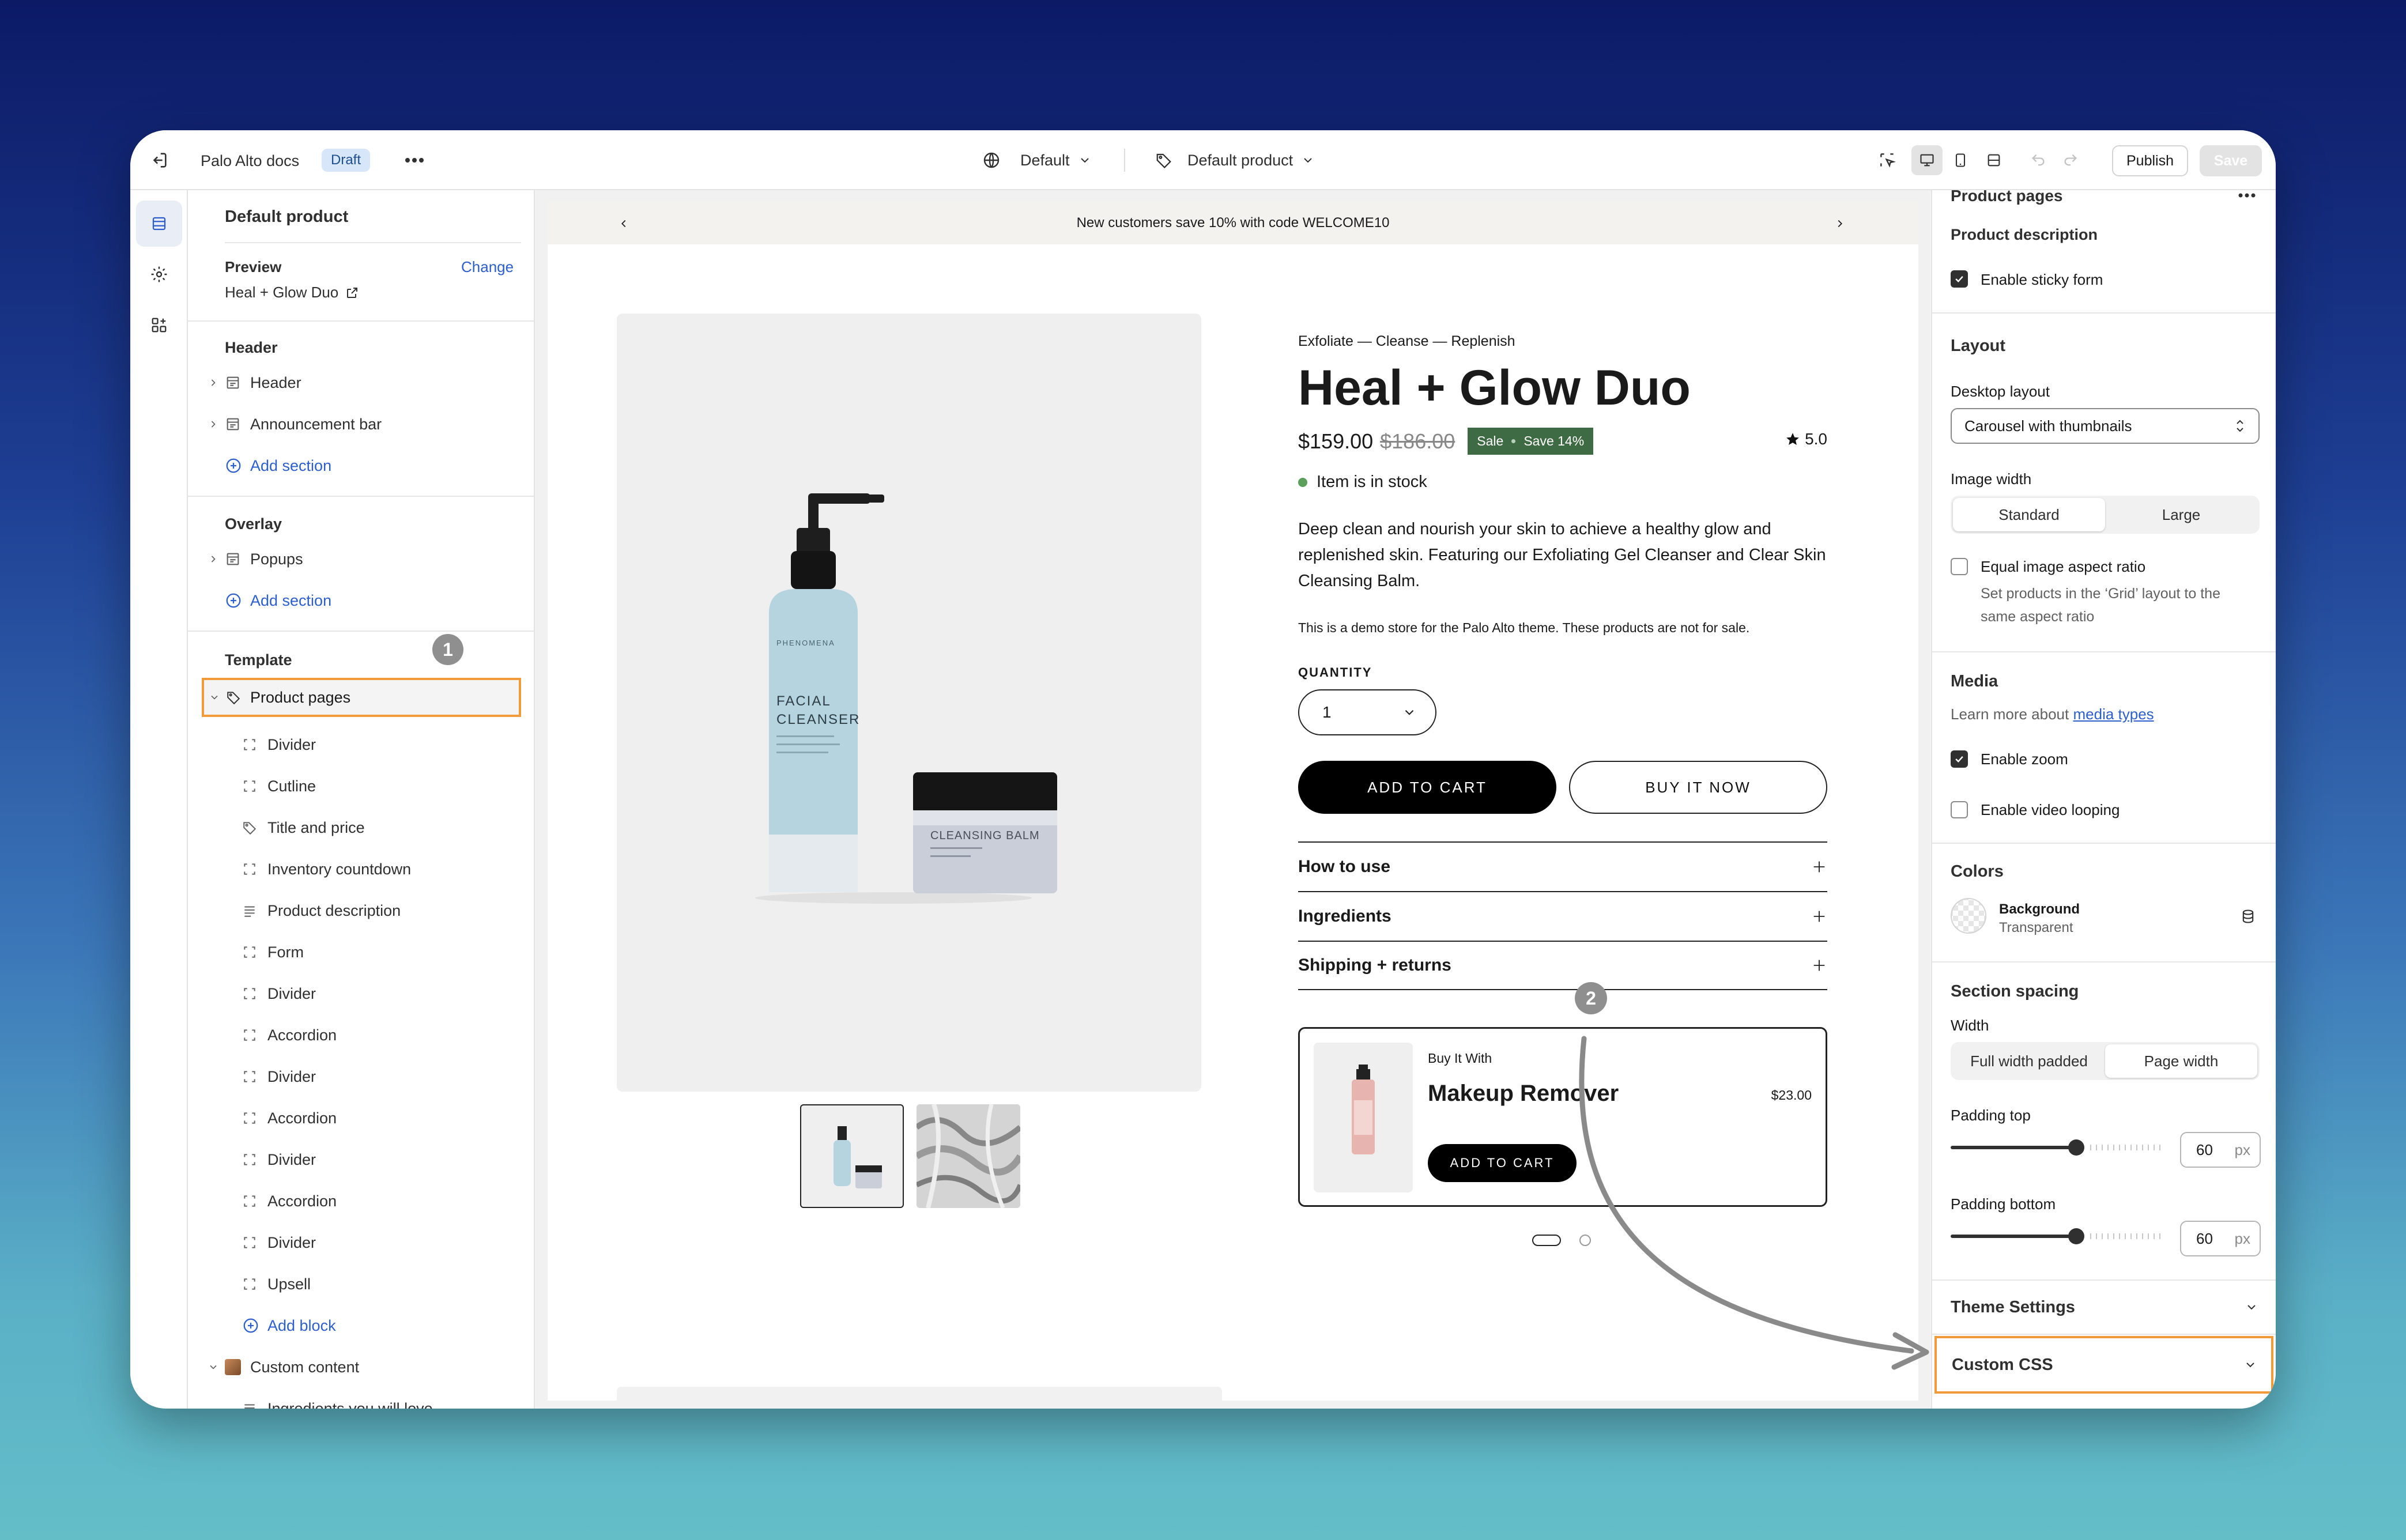 The image size is (2406, 1540). Describe the element at coordinates (1959, 759) in the screenshot. I see `enable-zoom-checkbox` at that location.